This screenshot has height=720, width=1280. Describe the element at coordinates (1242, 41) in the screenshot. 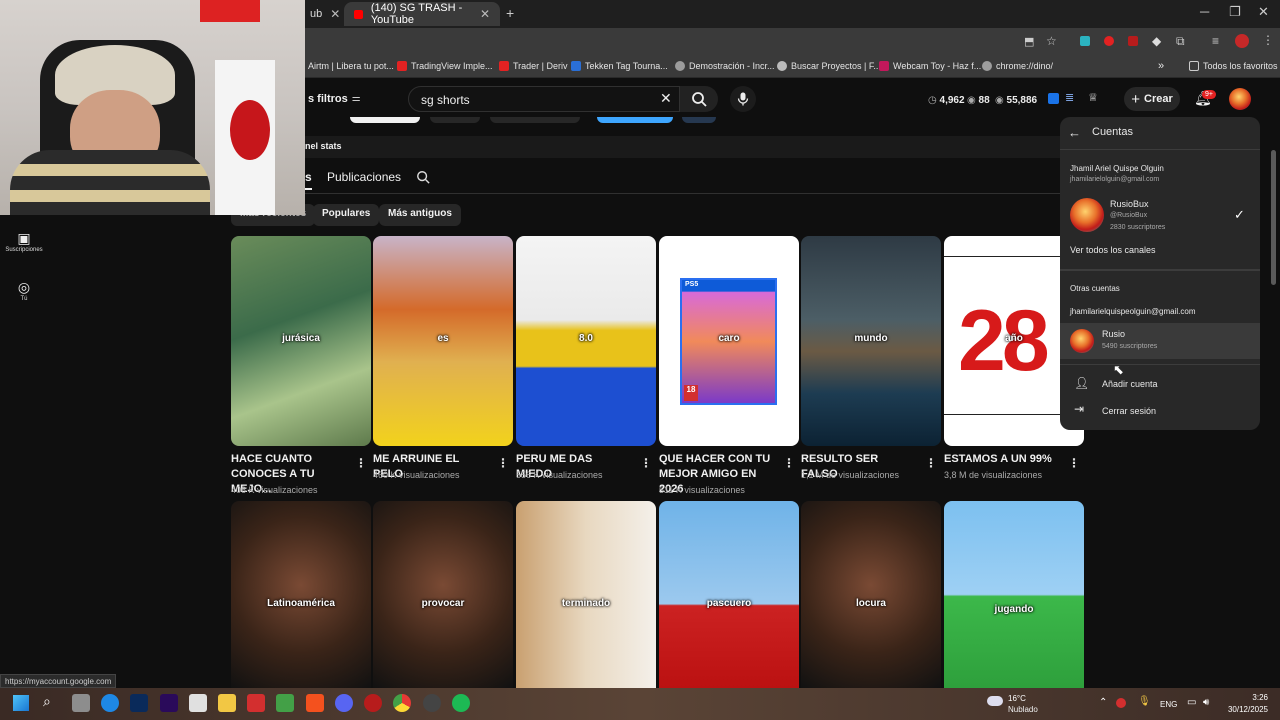

I see `profile-icon` at that location.